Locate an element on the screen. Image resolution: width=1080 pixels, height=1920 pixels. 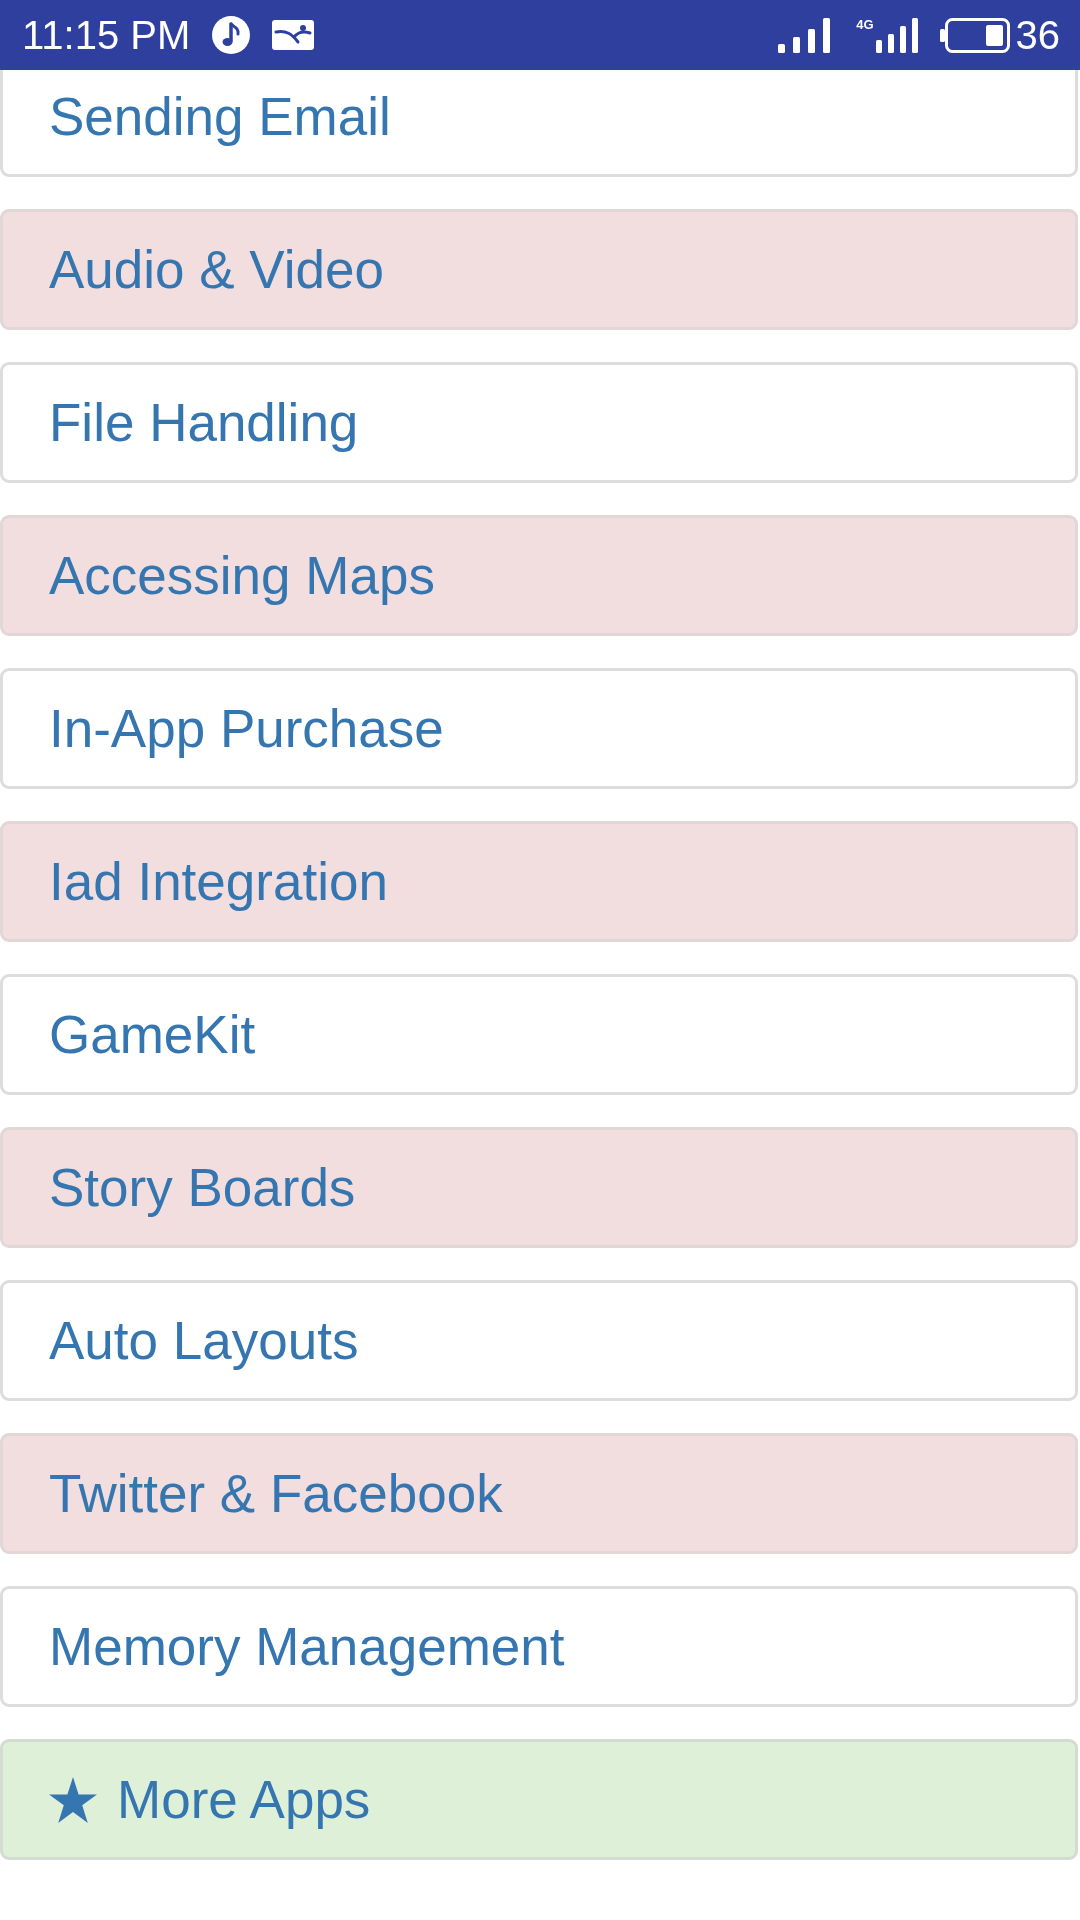
image-icon is located at coordinates (293, 35).